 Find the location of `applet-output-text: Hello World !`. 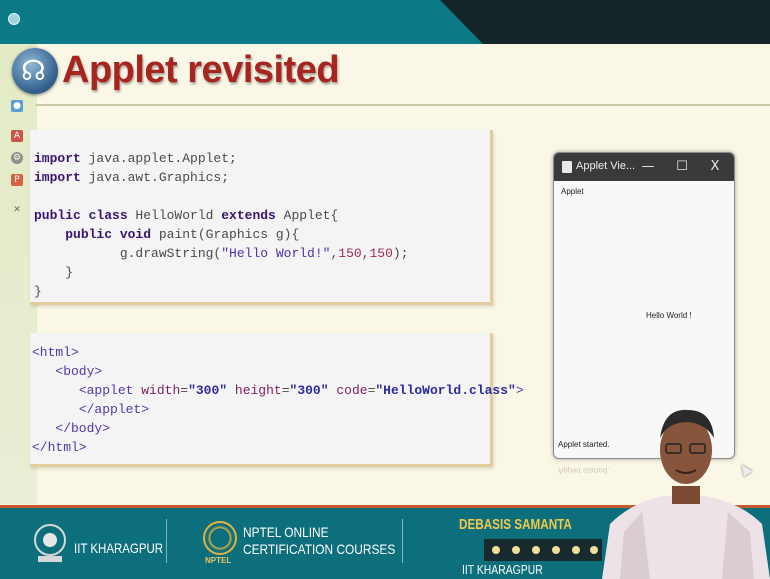

applet-output-text: Hello World ! is located at coordinates (669, 315).